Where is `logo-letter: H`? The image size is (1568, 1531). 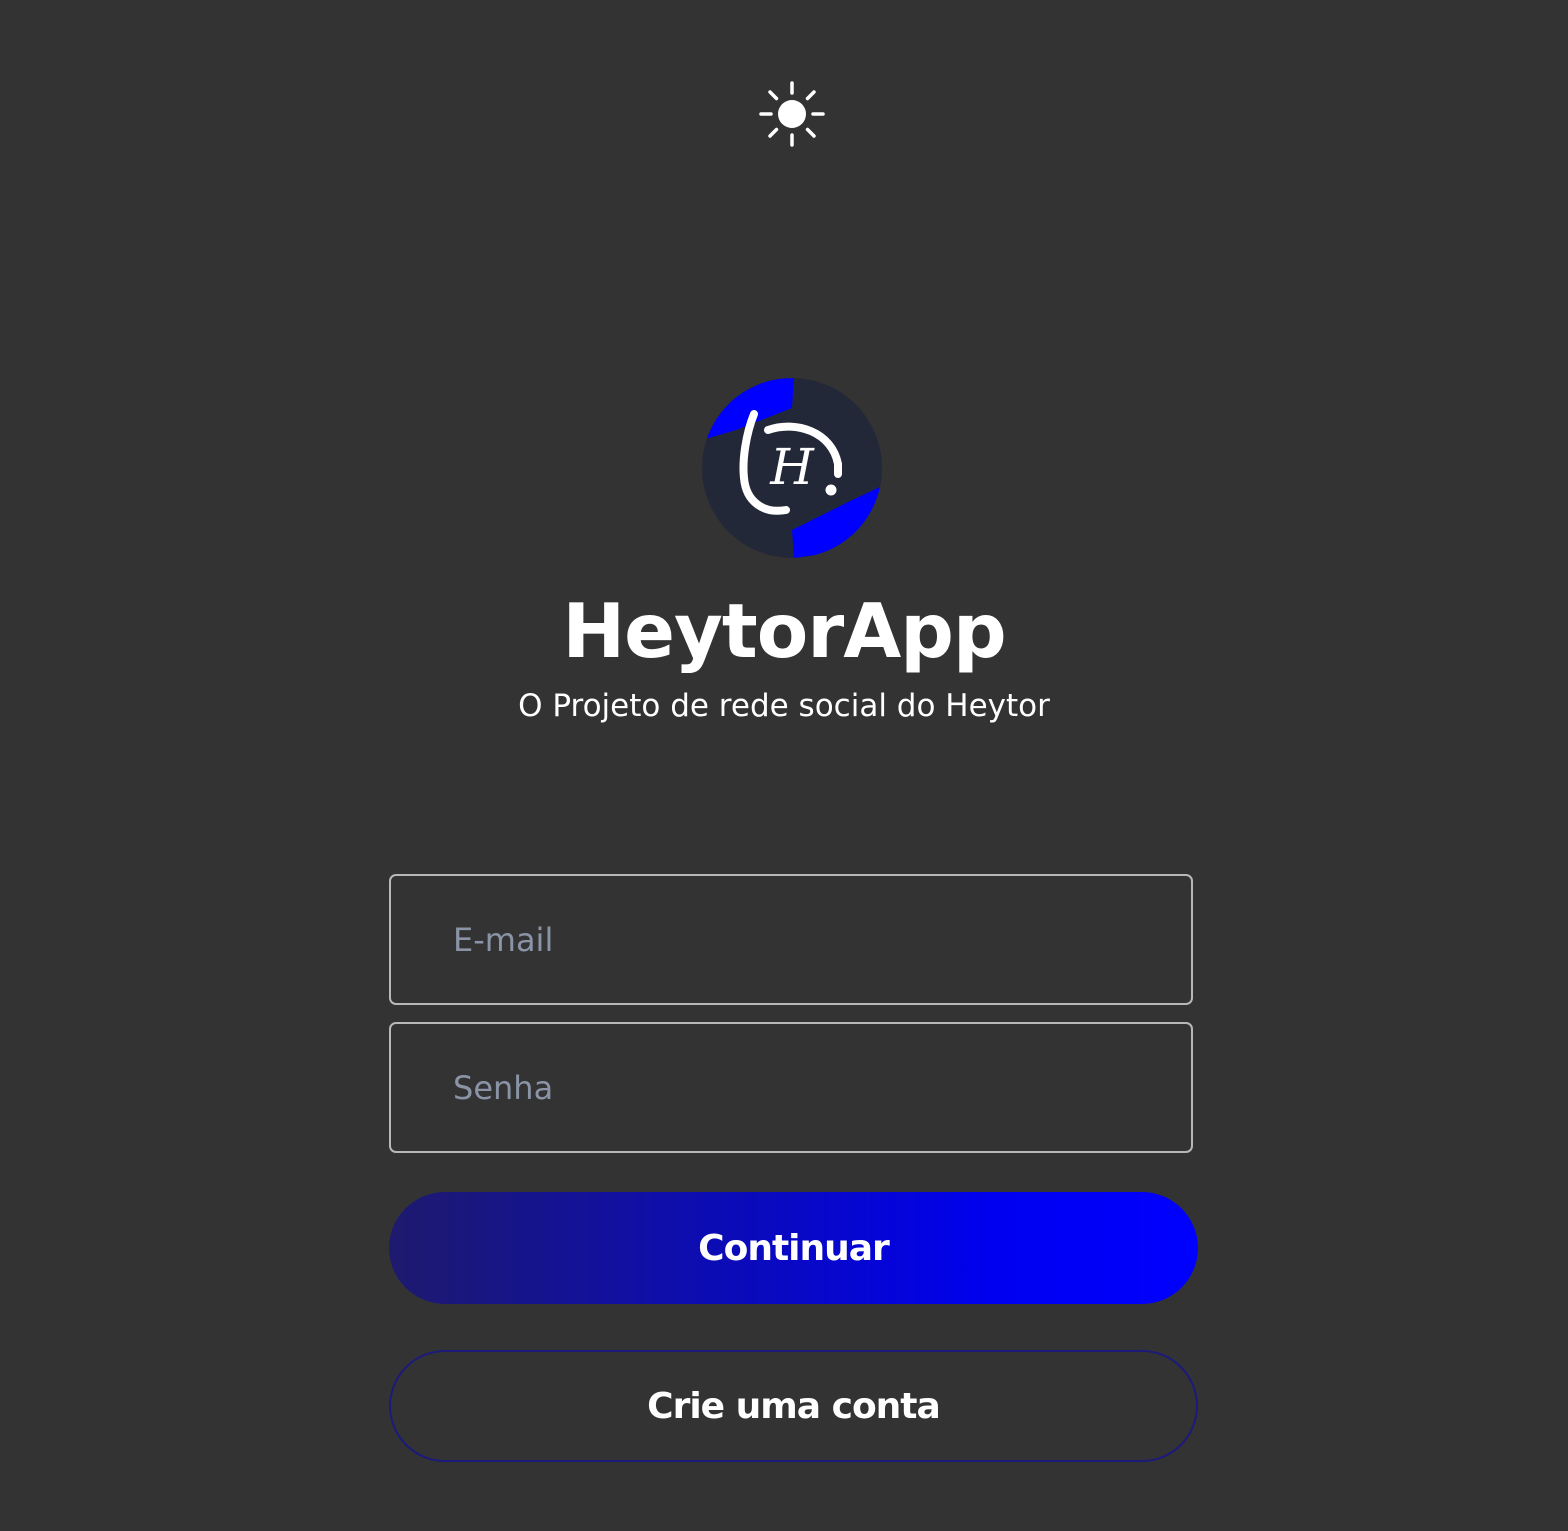
logo-letter: H is located at coordinates (792, 467).